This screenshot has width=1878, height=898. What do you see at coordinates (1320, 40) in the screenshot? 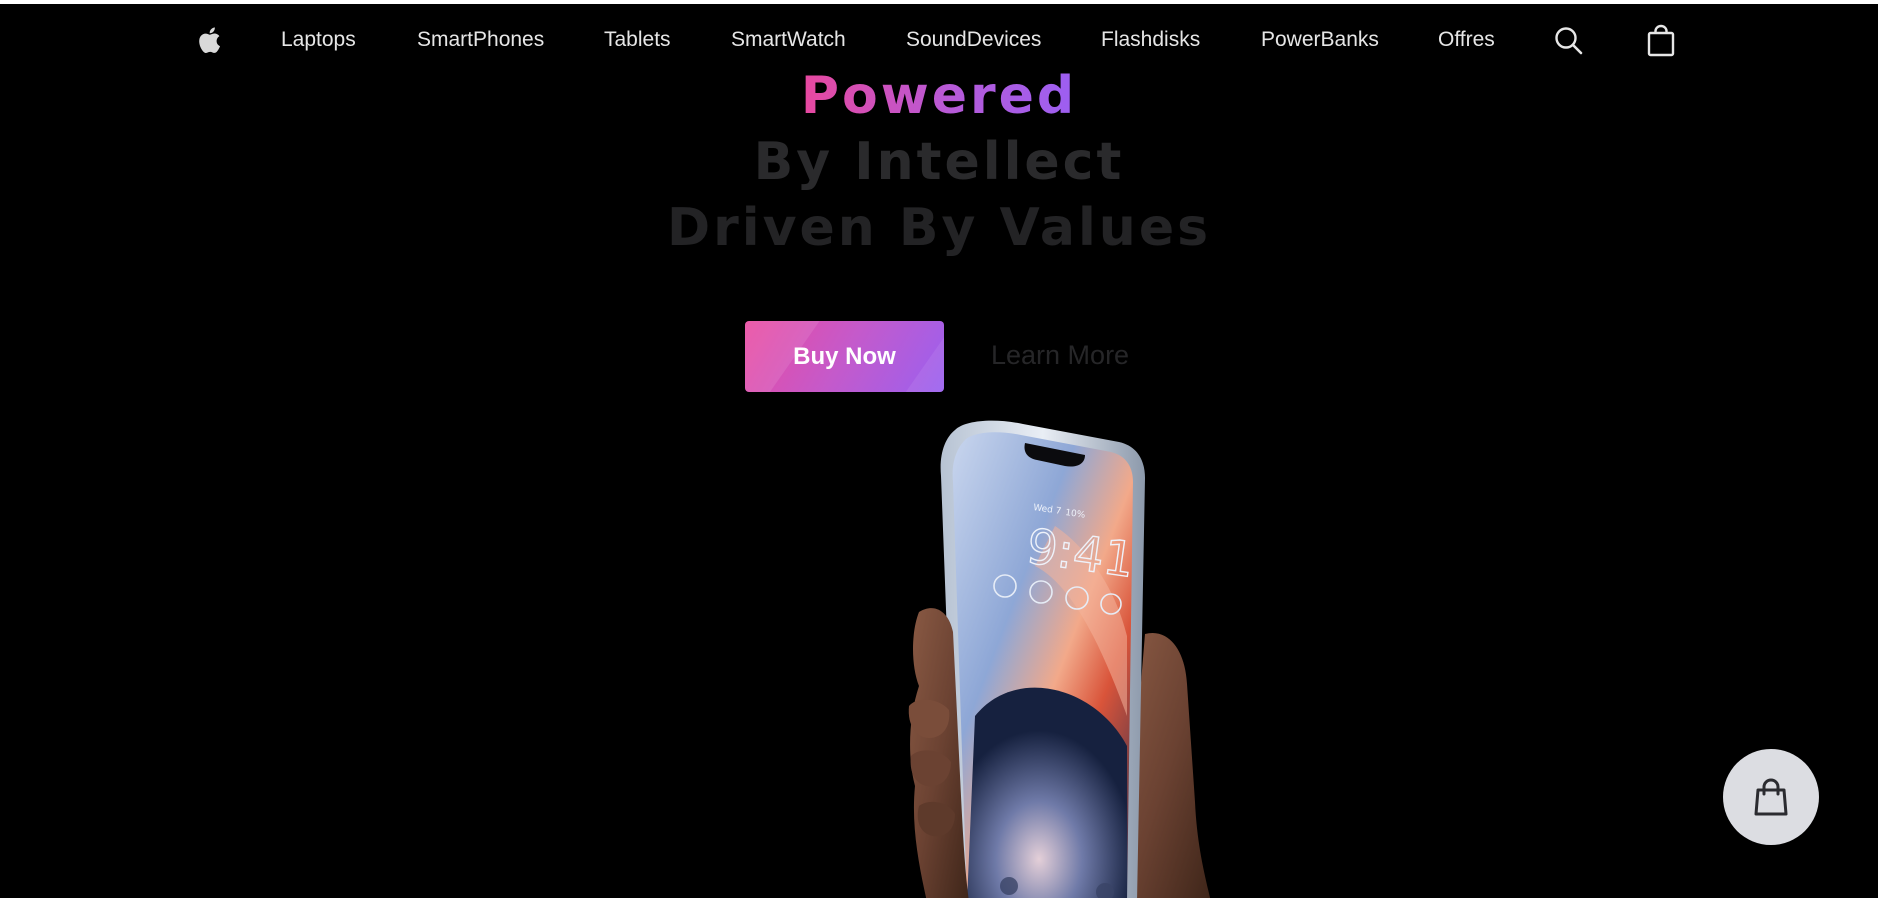
I see `nav-link-powerbanks: PowerBanks` at bounding box center [1320, 40].